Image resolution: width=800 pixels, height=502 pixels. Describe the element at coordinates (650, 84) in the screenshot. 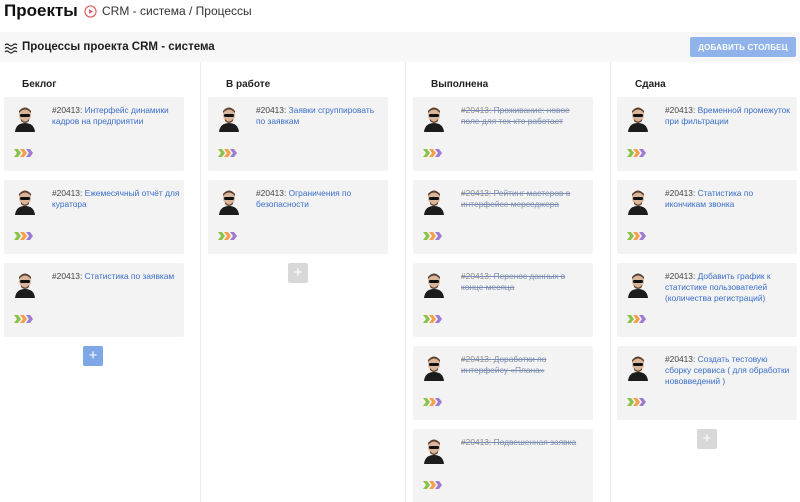

I see `column-title: Сдана` at that location.